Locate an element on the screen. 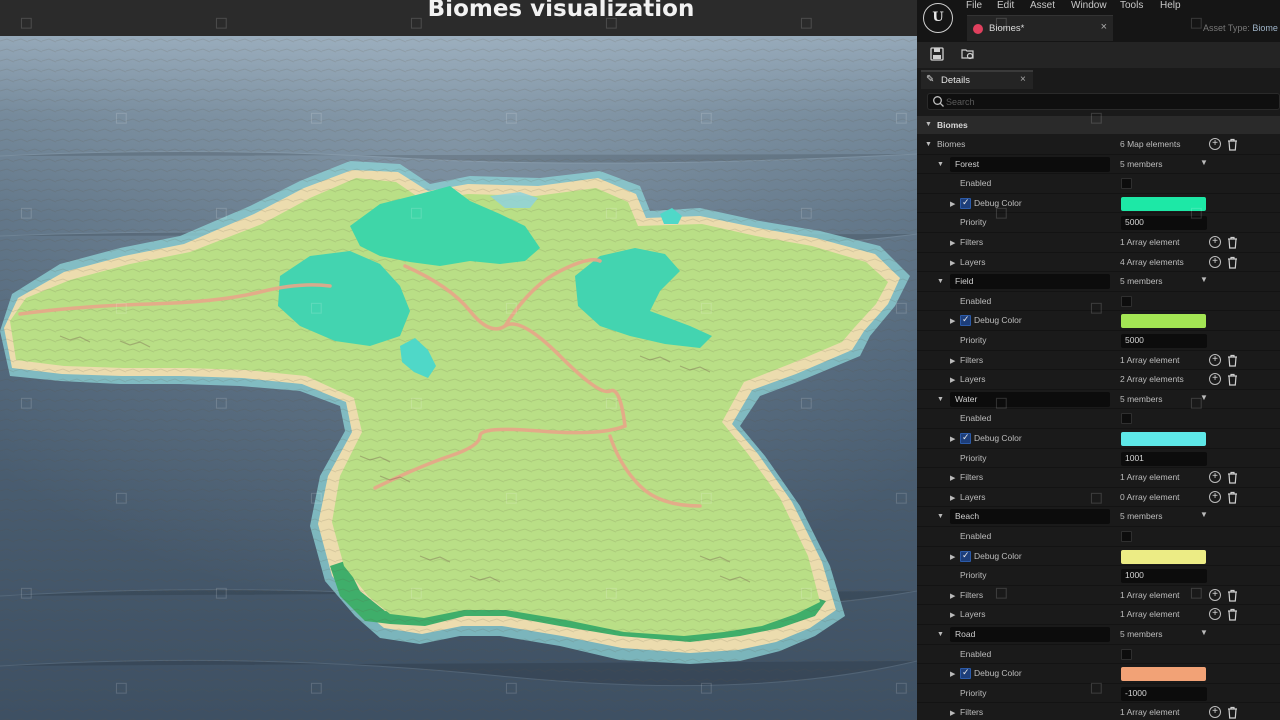 The width and height of the screenshot is (1280, 720). map-caret-icon: ▼ is located at coordinates (928, 144).